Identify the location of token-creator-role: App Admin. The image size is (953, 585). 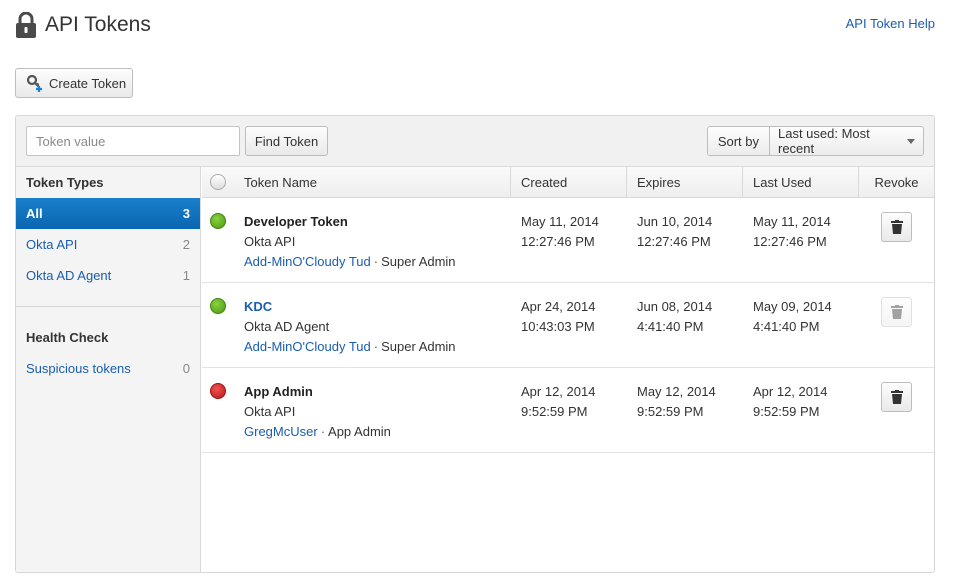
(359, 431).